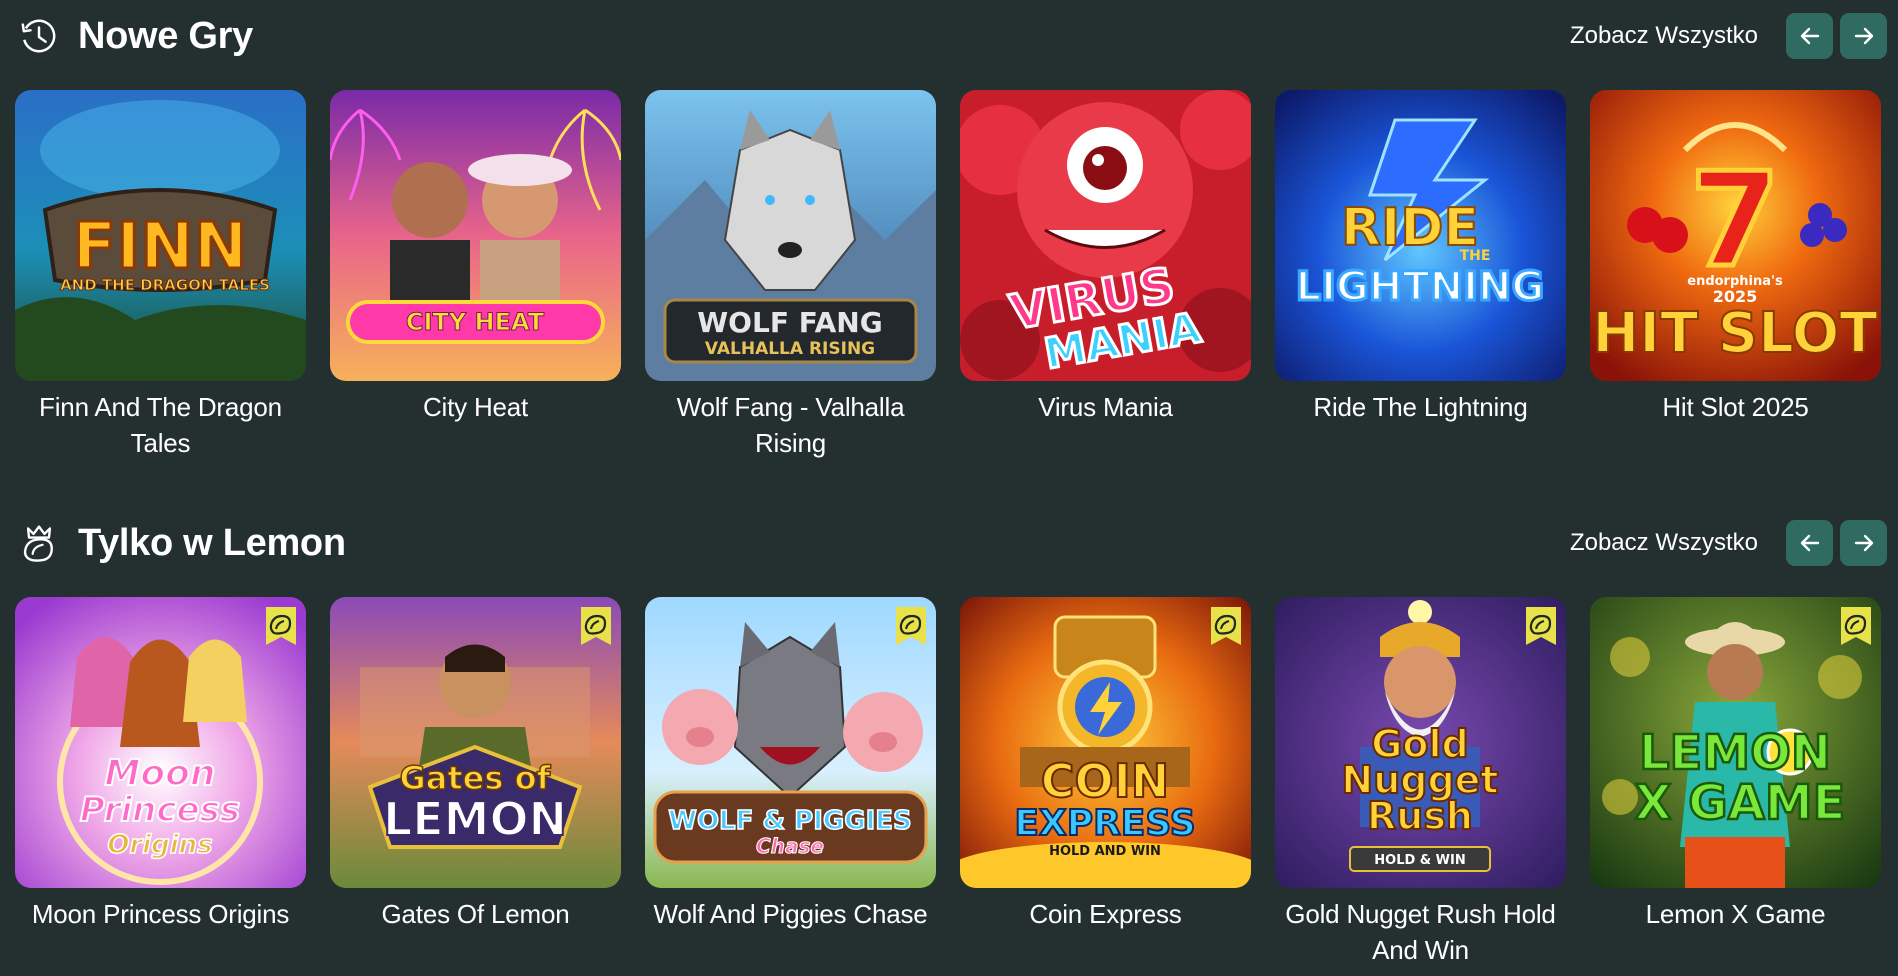  What do you see at coordinates (1420, 407) in the screenshot?
I see `game-title: Ride The Lightning` at bounding box center [1420, 407].